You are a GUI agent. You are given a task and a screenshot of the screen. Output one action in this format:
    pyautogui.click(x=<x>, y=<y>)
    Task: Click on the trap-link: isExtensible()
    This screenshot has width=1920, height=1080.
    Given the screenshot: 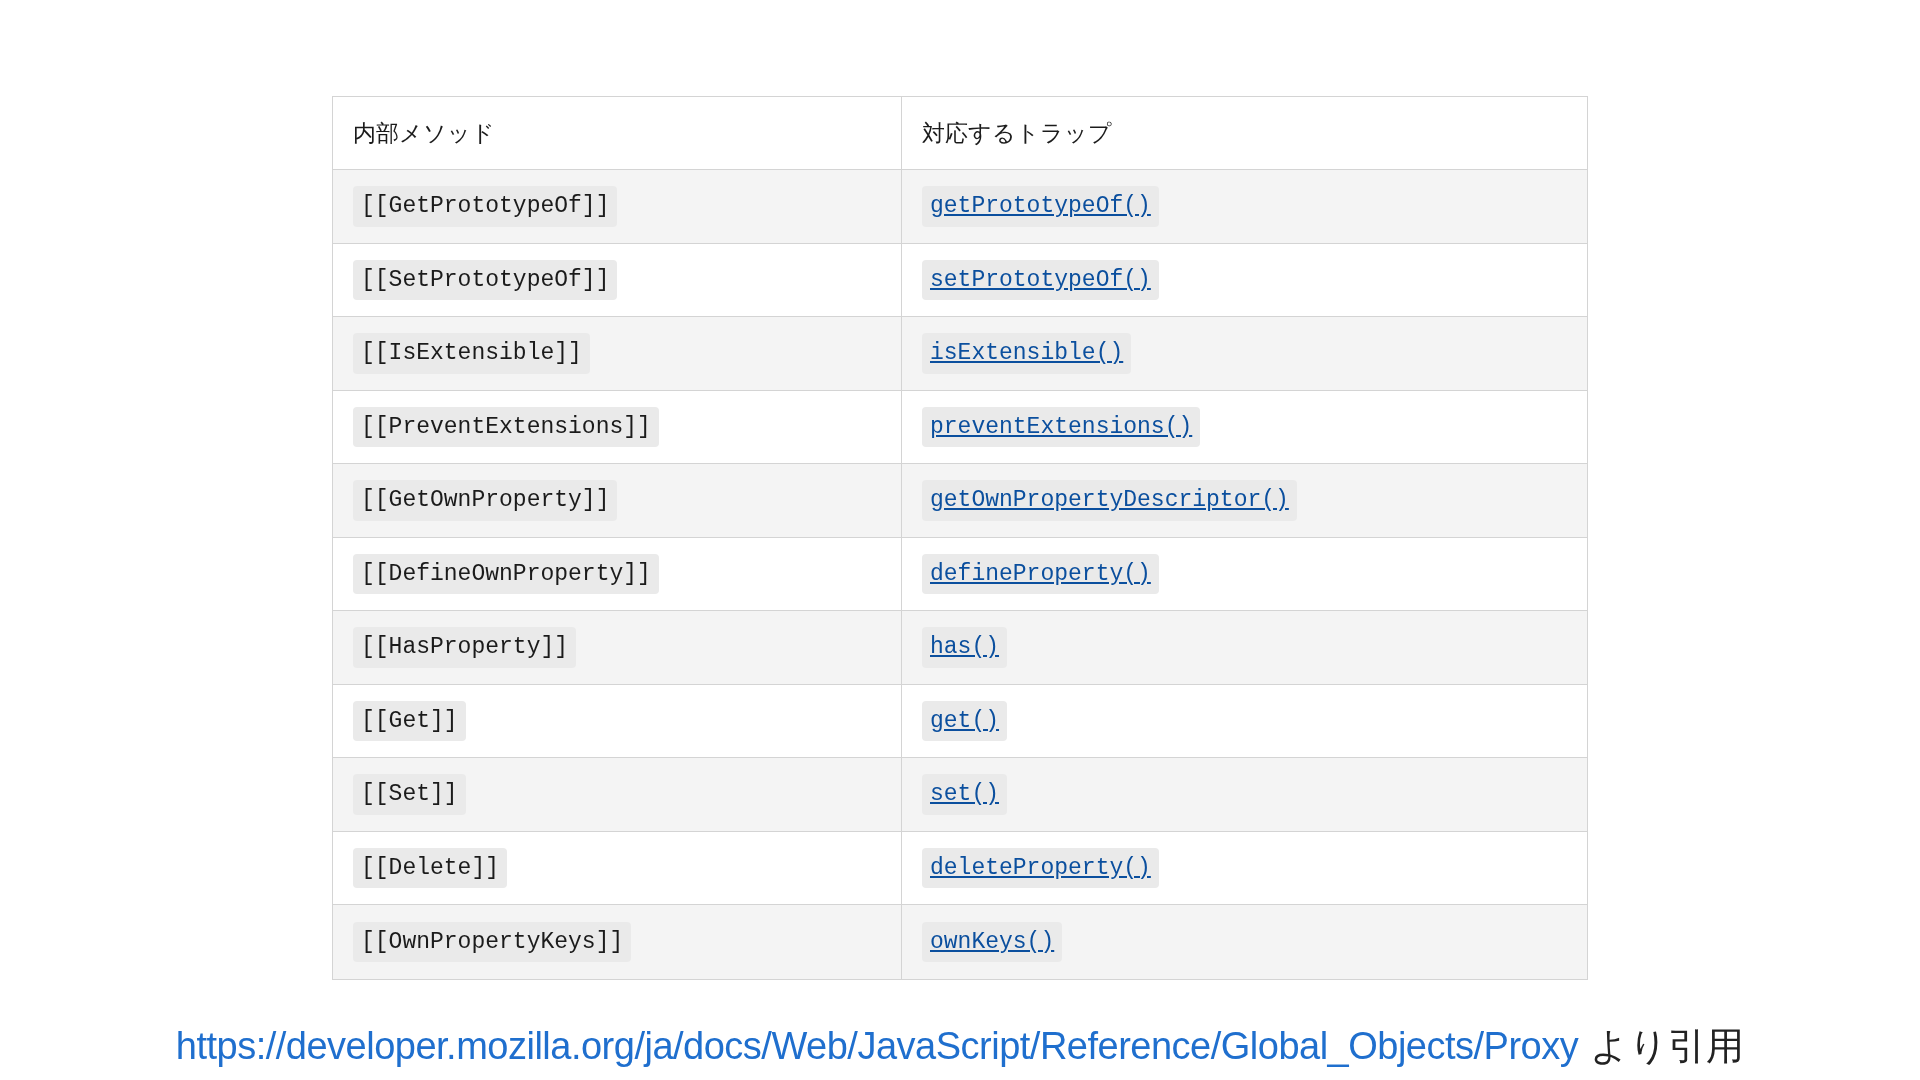 What is the action you would take?
    pyautogui.click(x=1027, y=353)
    